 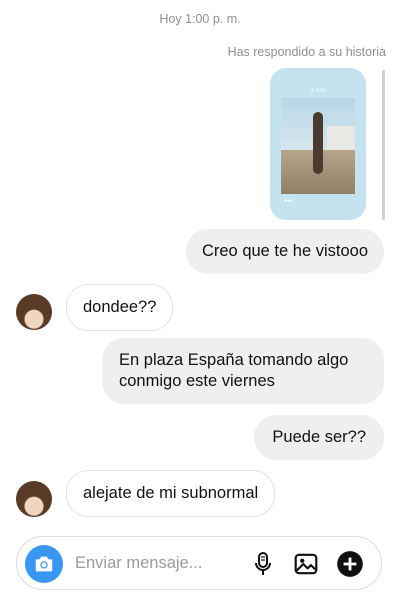 I want to click on gallery-button, so click(x=306, y=564).